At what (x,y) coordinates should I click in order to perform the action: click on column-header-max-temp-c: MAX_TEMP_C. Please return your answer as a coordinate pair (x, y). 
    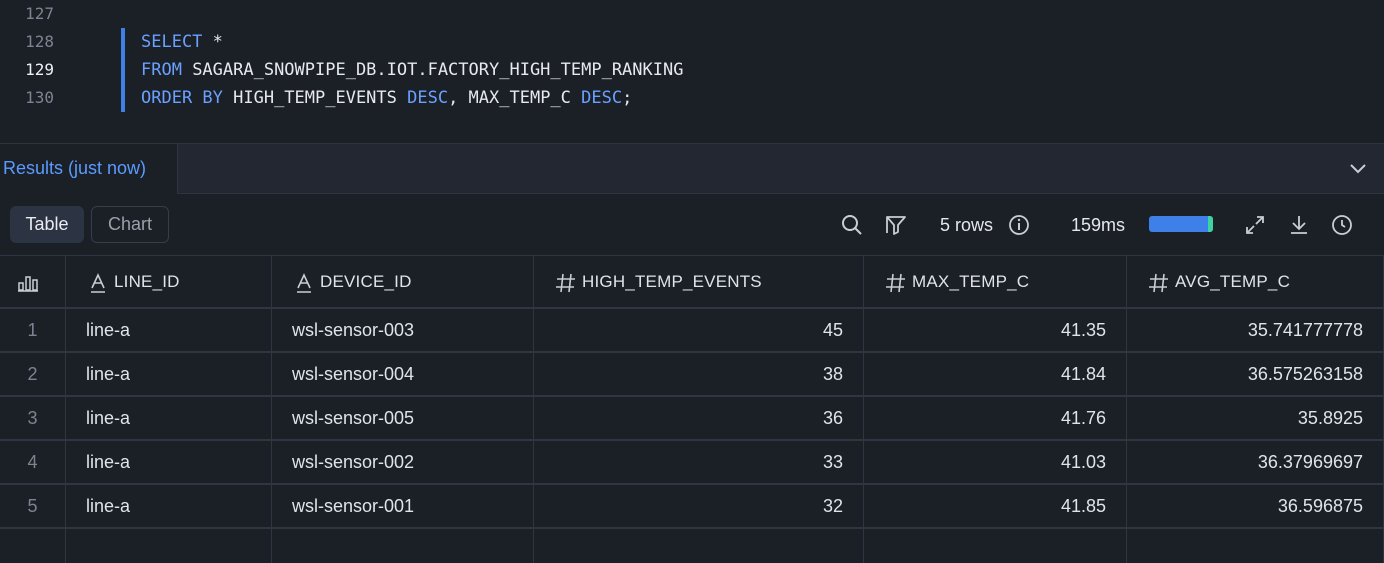
    Looking at the image, I should click on (995, 282).